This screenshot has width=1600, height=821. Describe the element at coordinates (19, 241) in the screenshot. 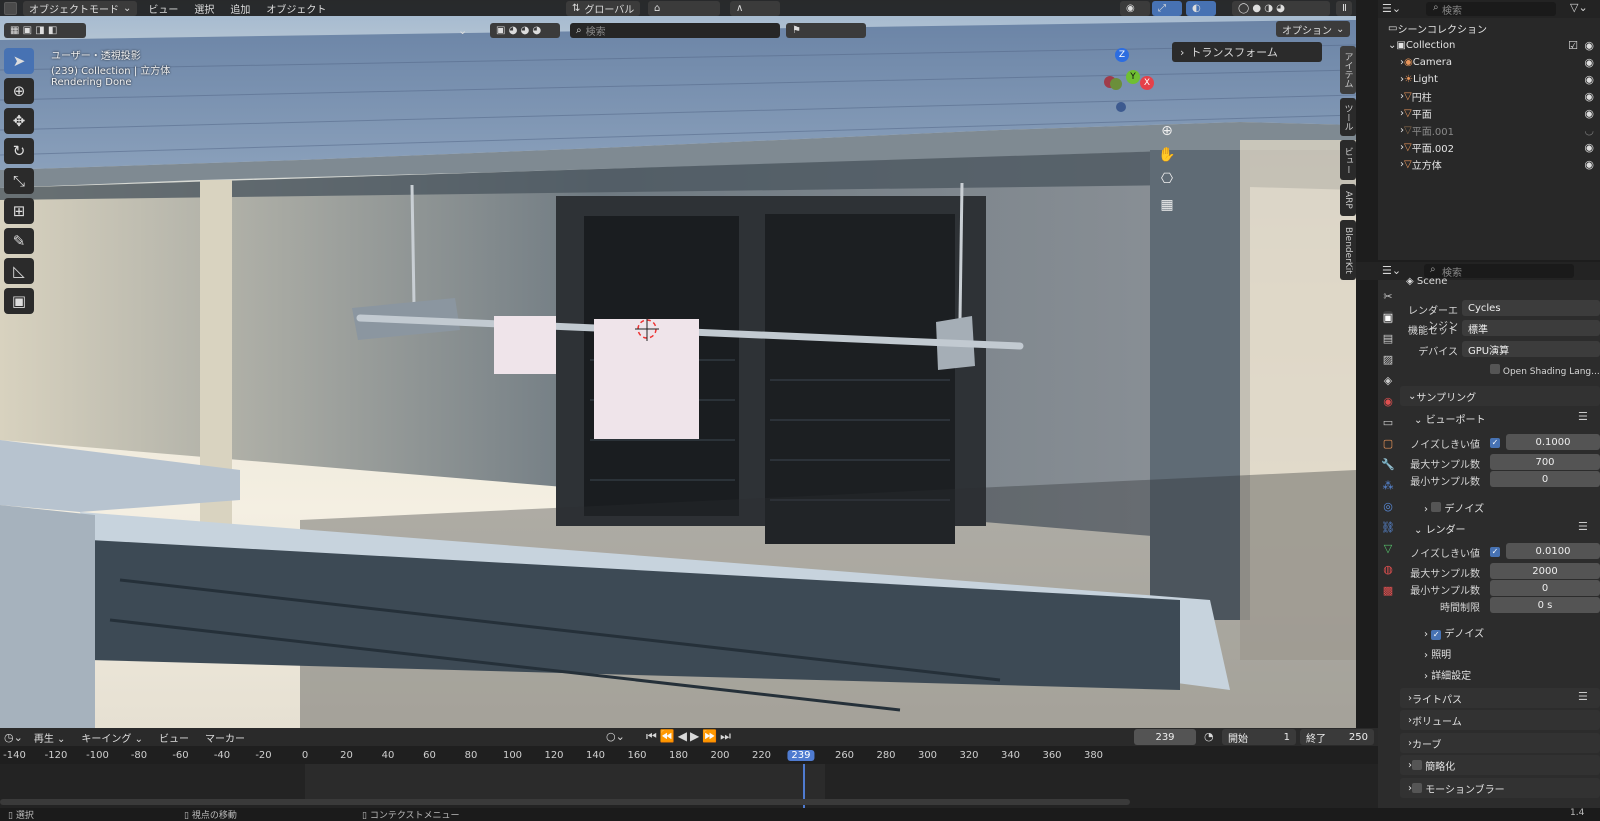

I see `annotate-tool: ✎` at that location.